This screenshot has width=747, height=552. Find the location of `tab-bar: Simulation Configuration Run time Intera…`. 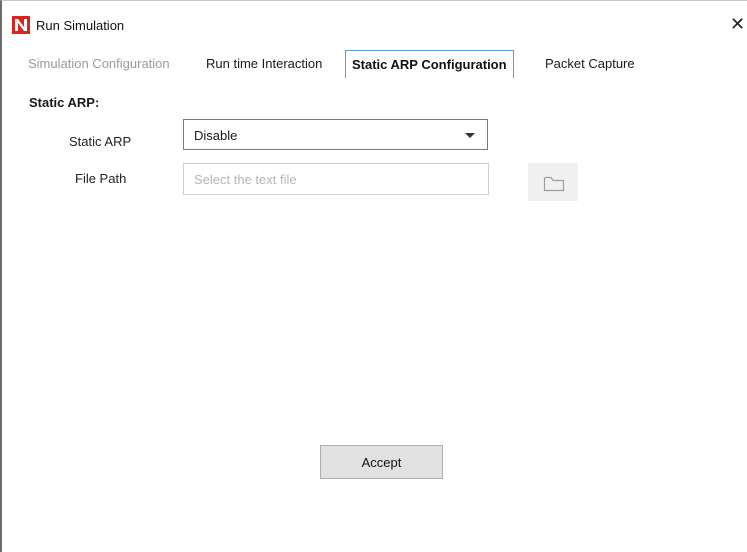

tab-bar: Simulation Configuration Run time Intera… is located at coordinates (376, 64).